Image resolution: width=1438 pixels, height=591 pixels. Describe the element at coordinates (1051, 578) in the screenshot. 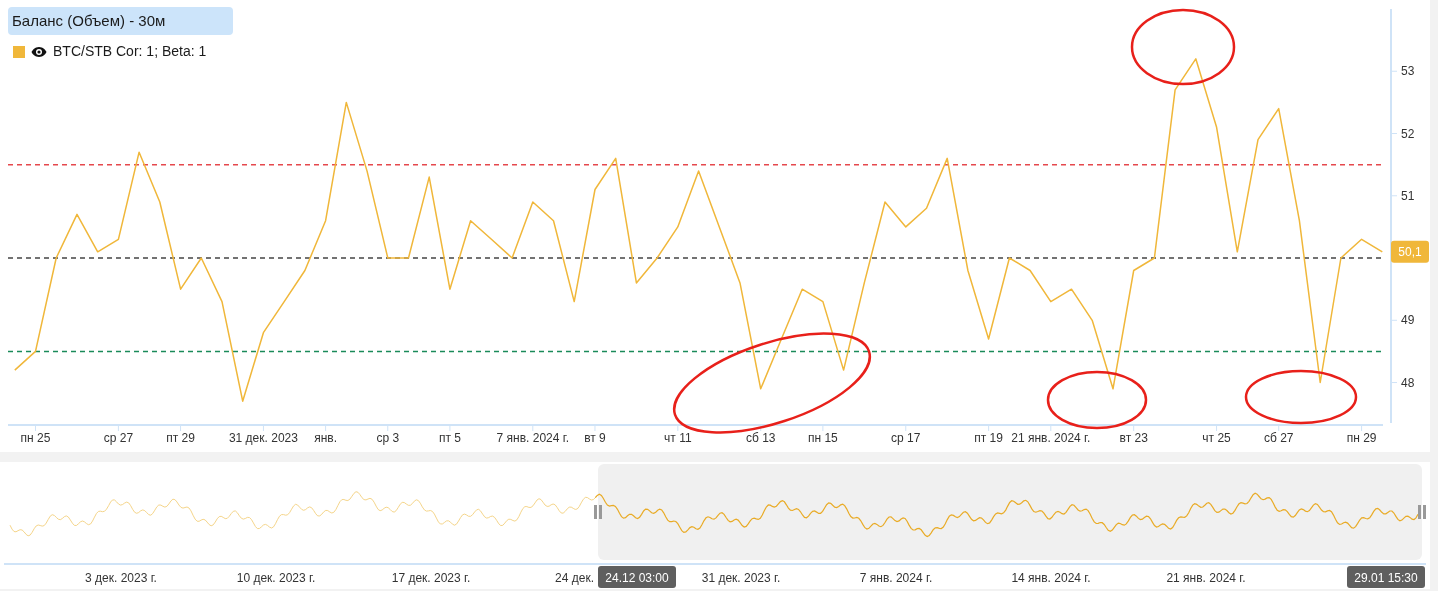

I see `navigator-tick-label: 14 янв. 2024 г.` at that location.